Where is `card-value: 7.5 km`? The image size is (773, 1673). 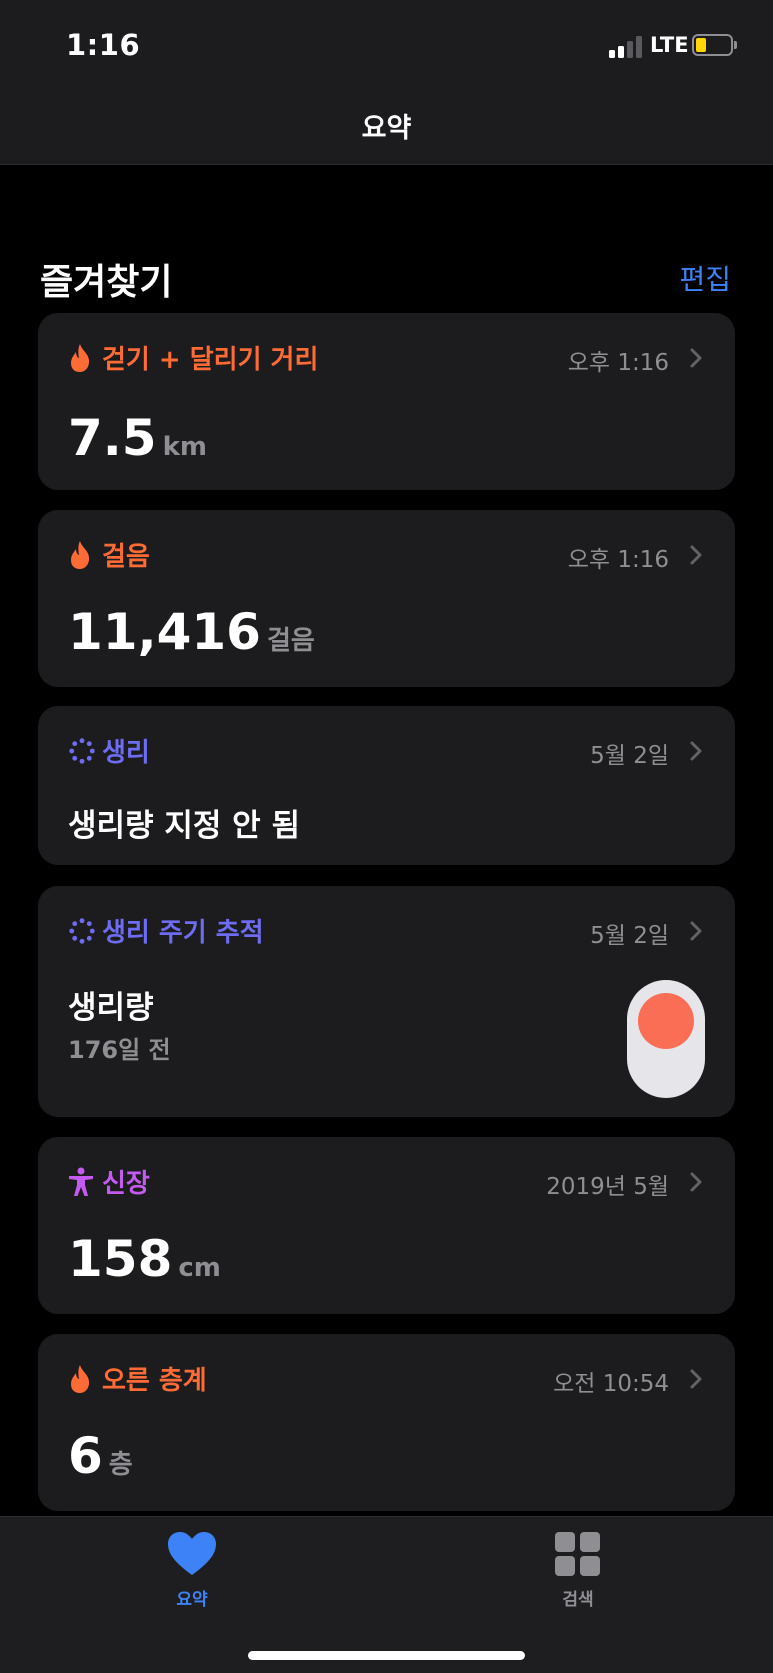
card-value: 7.5 km is located at coordinates (137, 438).